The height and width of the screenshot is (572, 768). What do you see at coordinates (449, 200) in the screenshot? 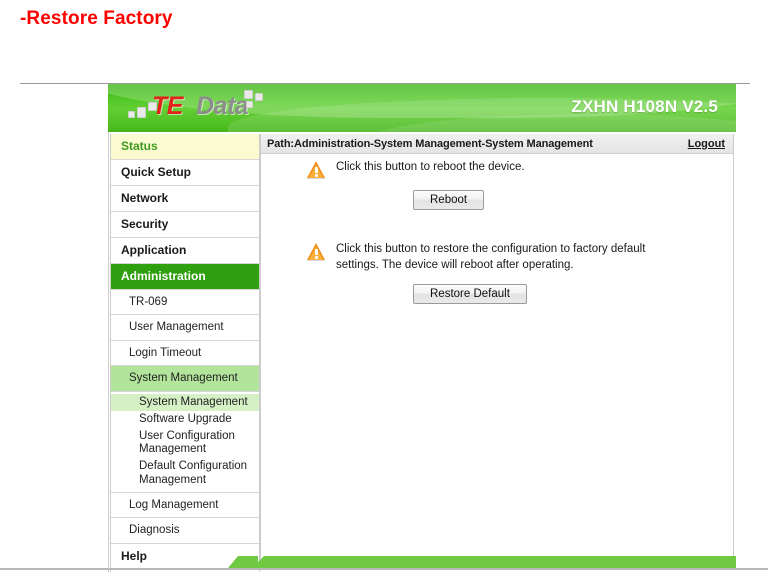
I see `reboot-button: Reboot` at bounding box center [449, 200].